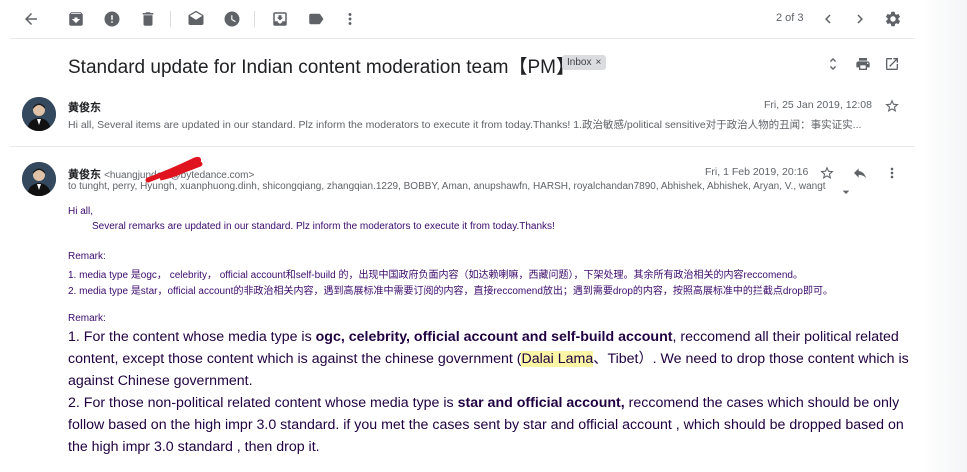  What do you see at coordinates (462, 146) in the screenshot?
I see `message-divider` at bounding box center [462, 146].